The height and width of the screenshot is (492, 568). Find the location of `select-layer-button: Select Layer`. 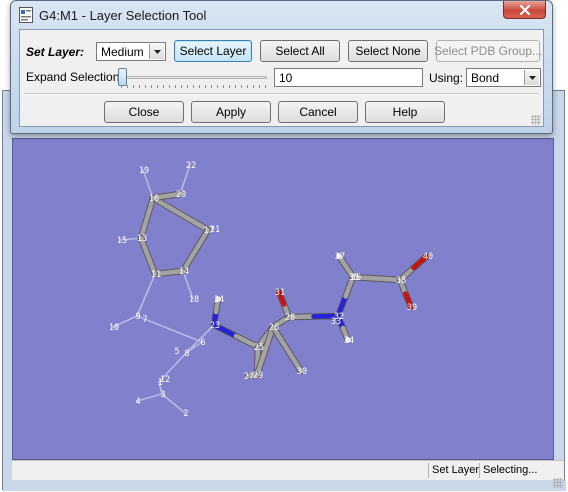

select-layer-button: Select Layer is located at coordinates (213, 51).